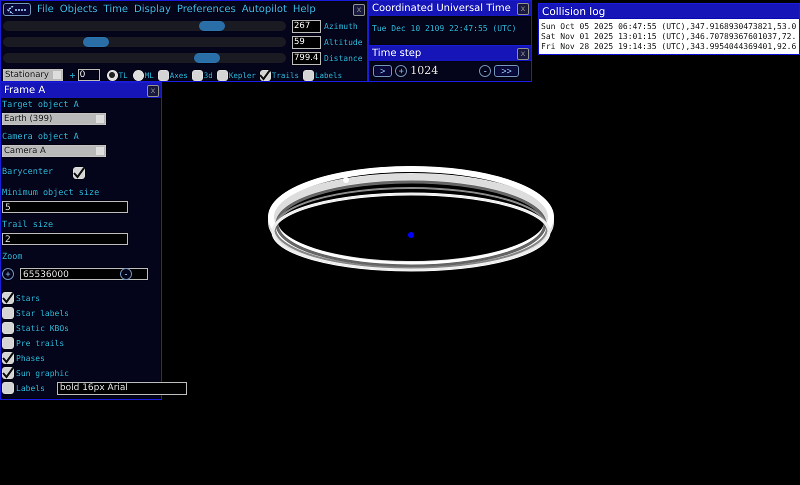  What do you see at coordinates (72, 75) in the screenshot?
I see `offset-label: +` at bounding box center [72, 75].